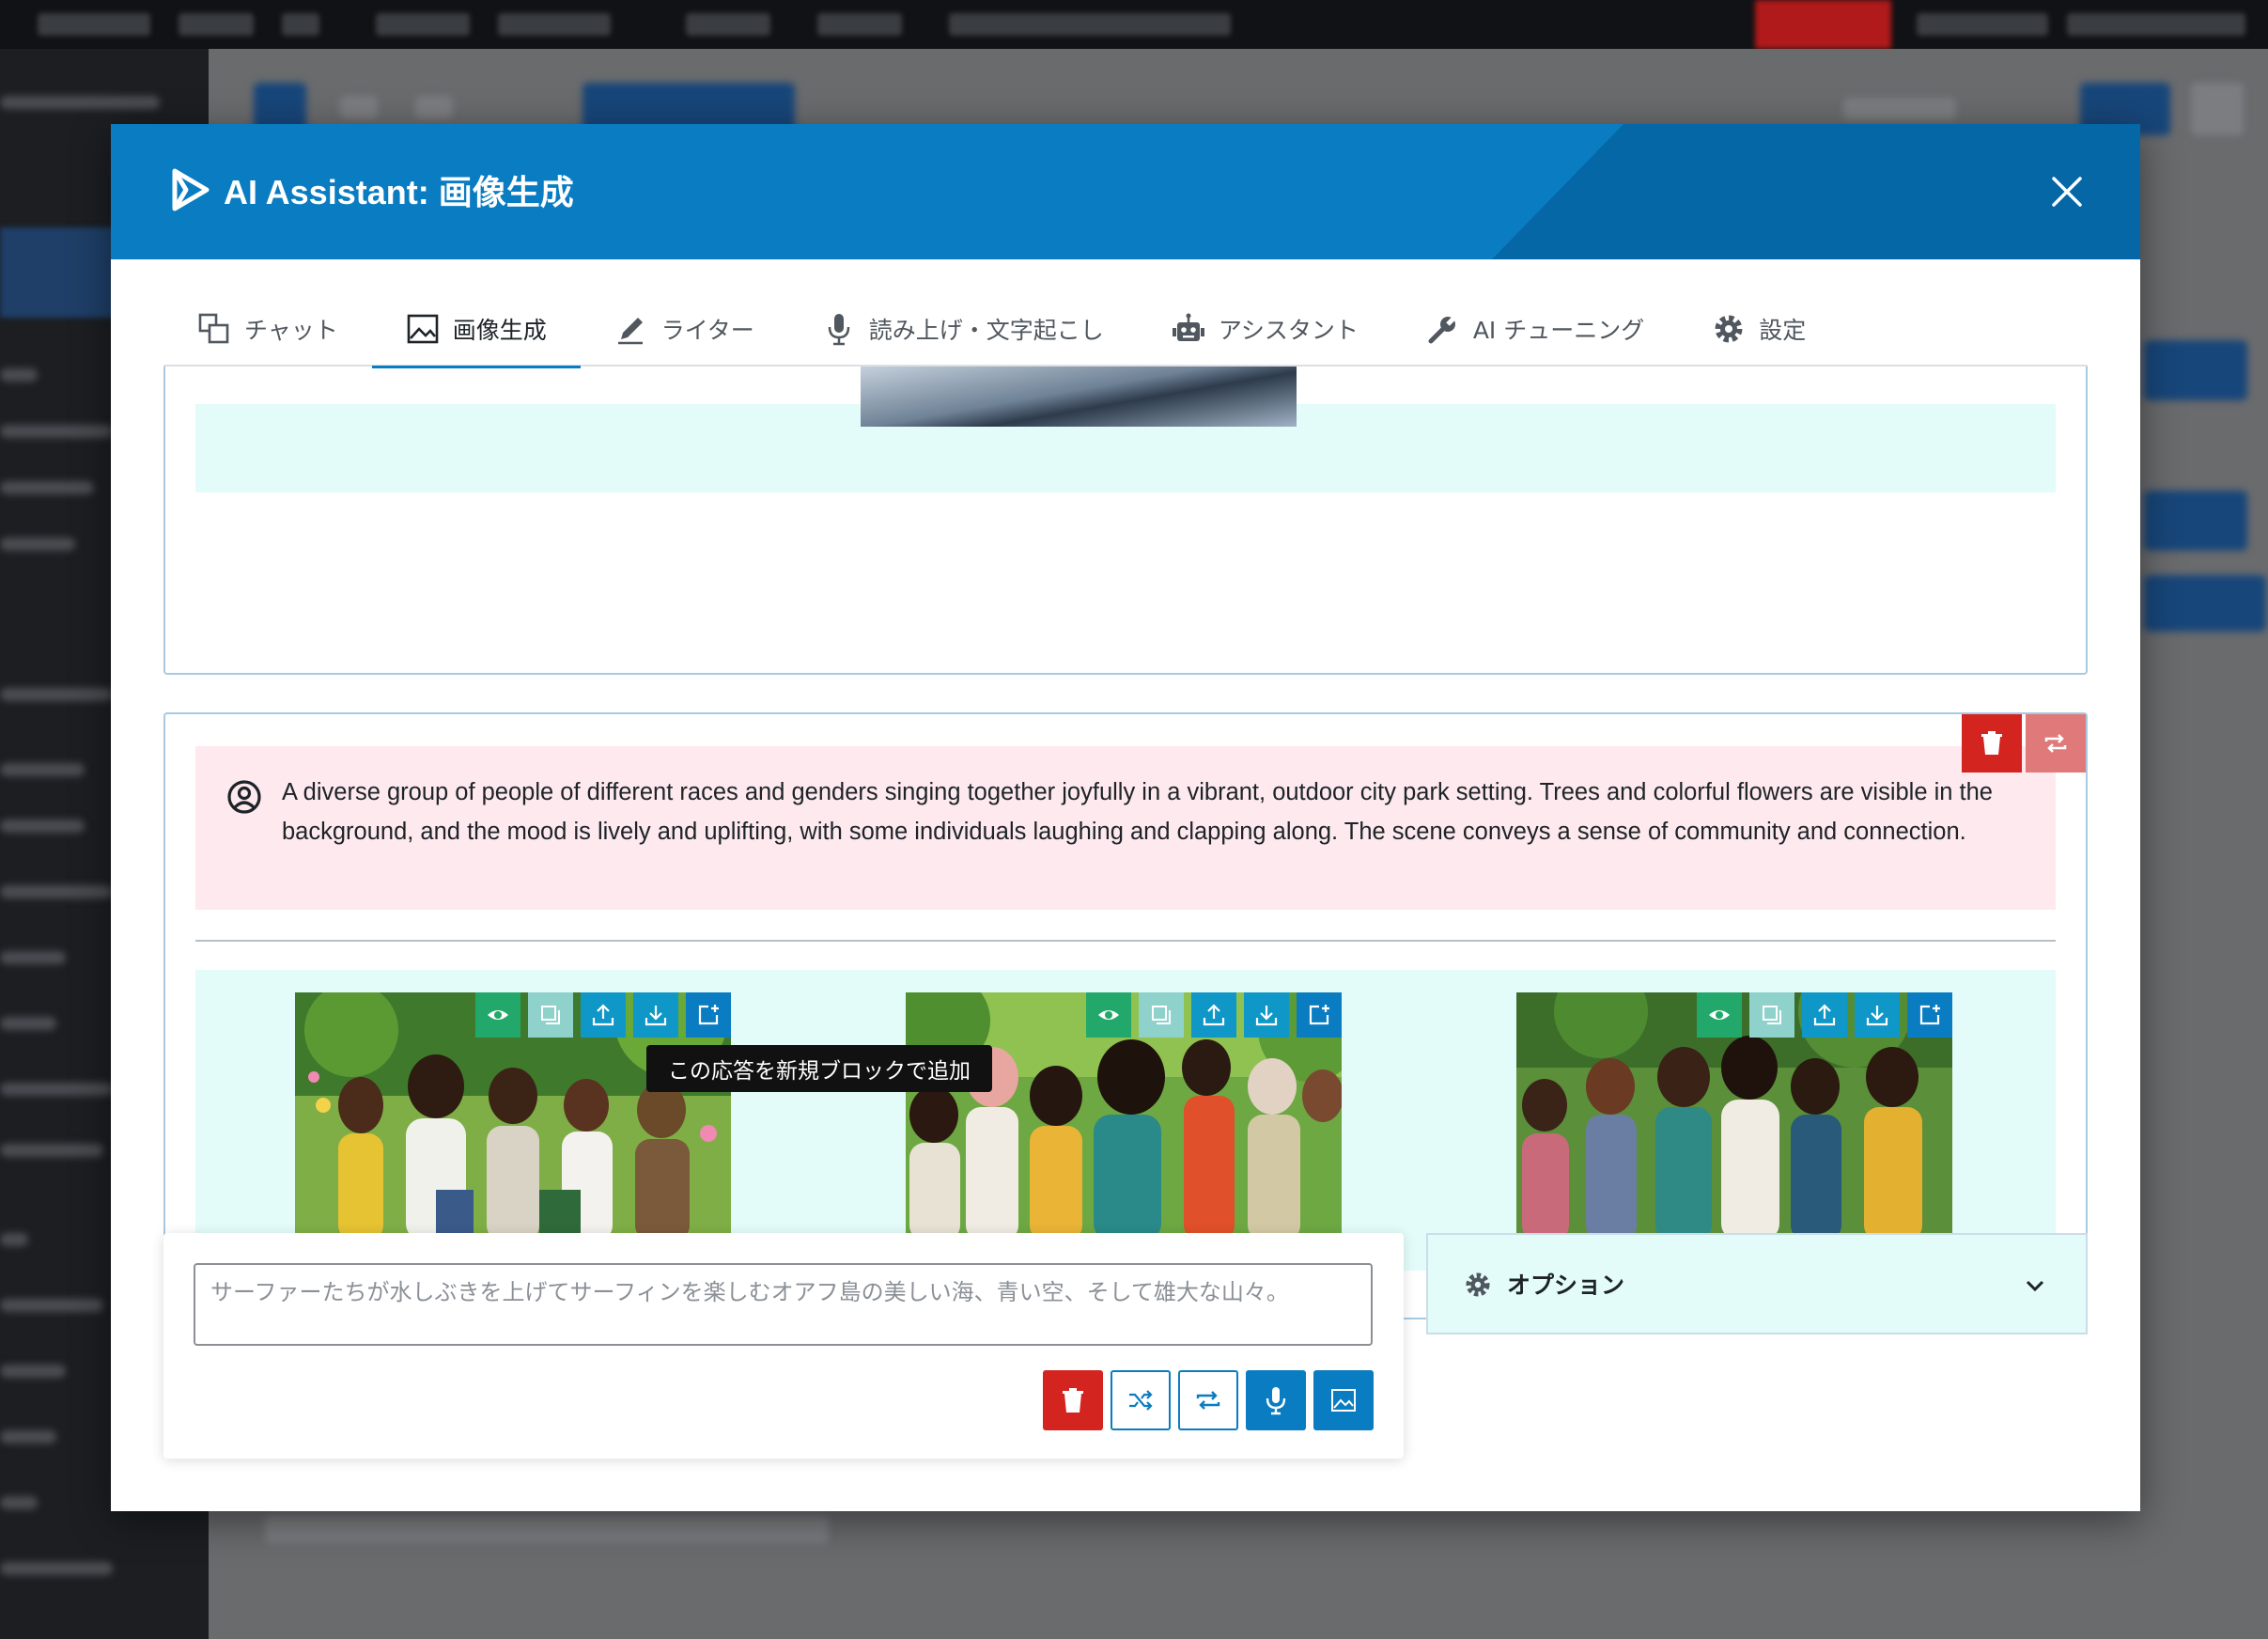 The image size is (2268, 1639). I want to click on options-label: オプション, so click(1566, 1285).